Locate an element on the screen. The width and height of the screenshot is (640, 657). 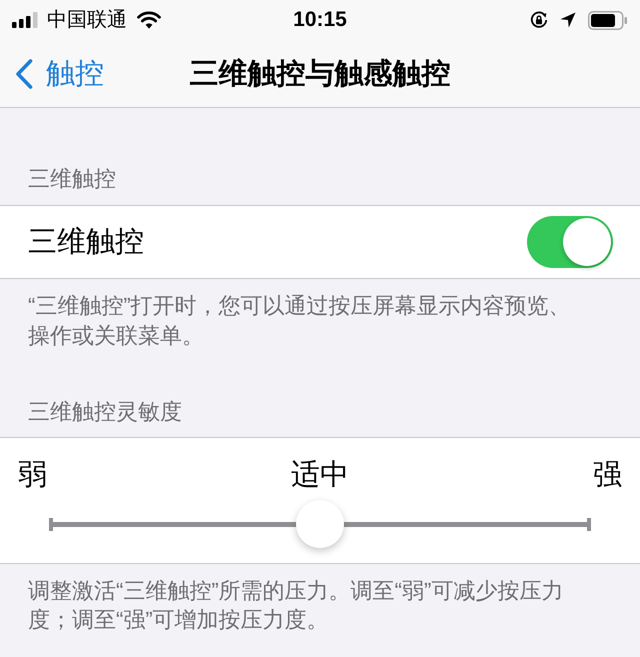
rotation-lock-icon is located at coordinates (539, 20).